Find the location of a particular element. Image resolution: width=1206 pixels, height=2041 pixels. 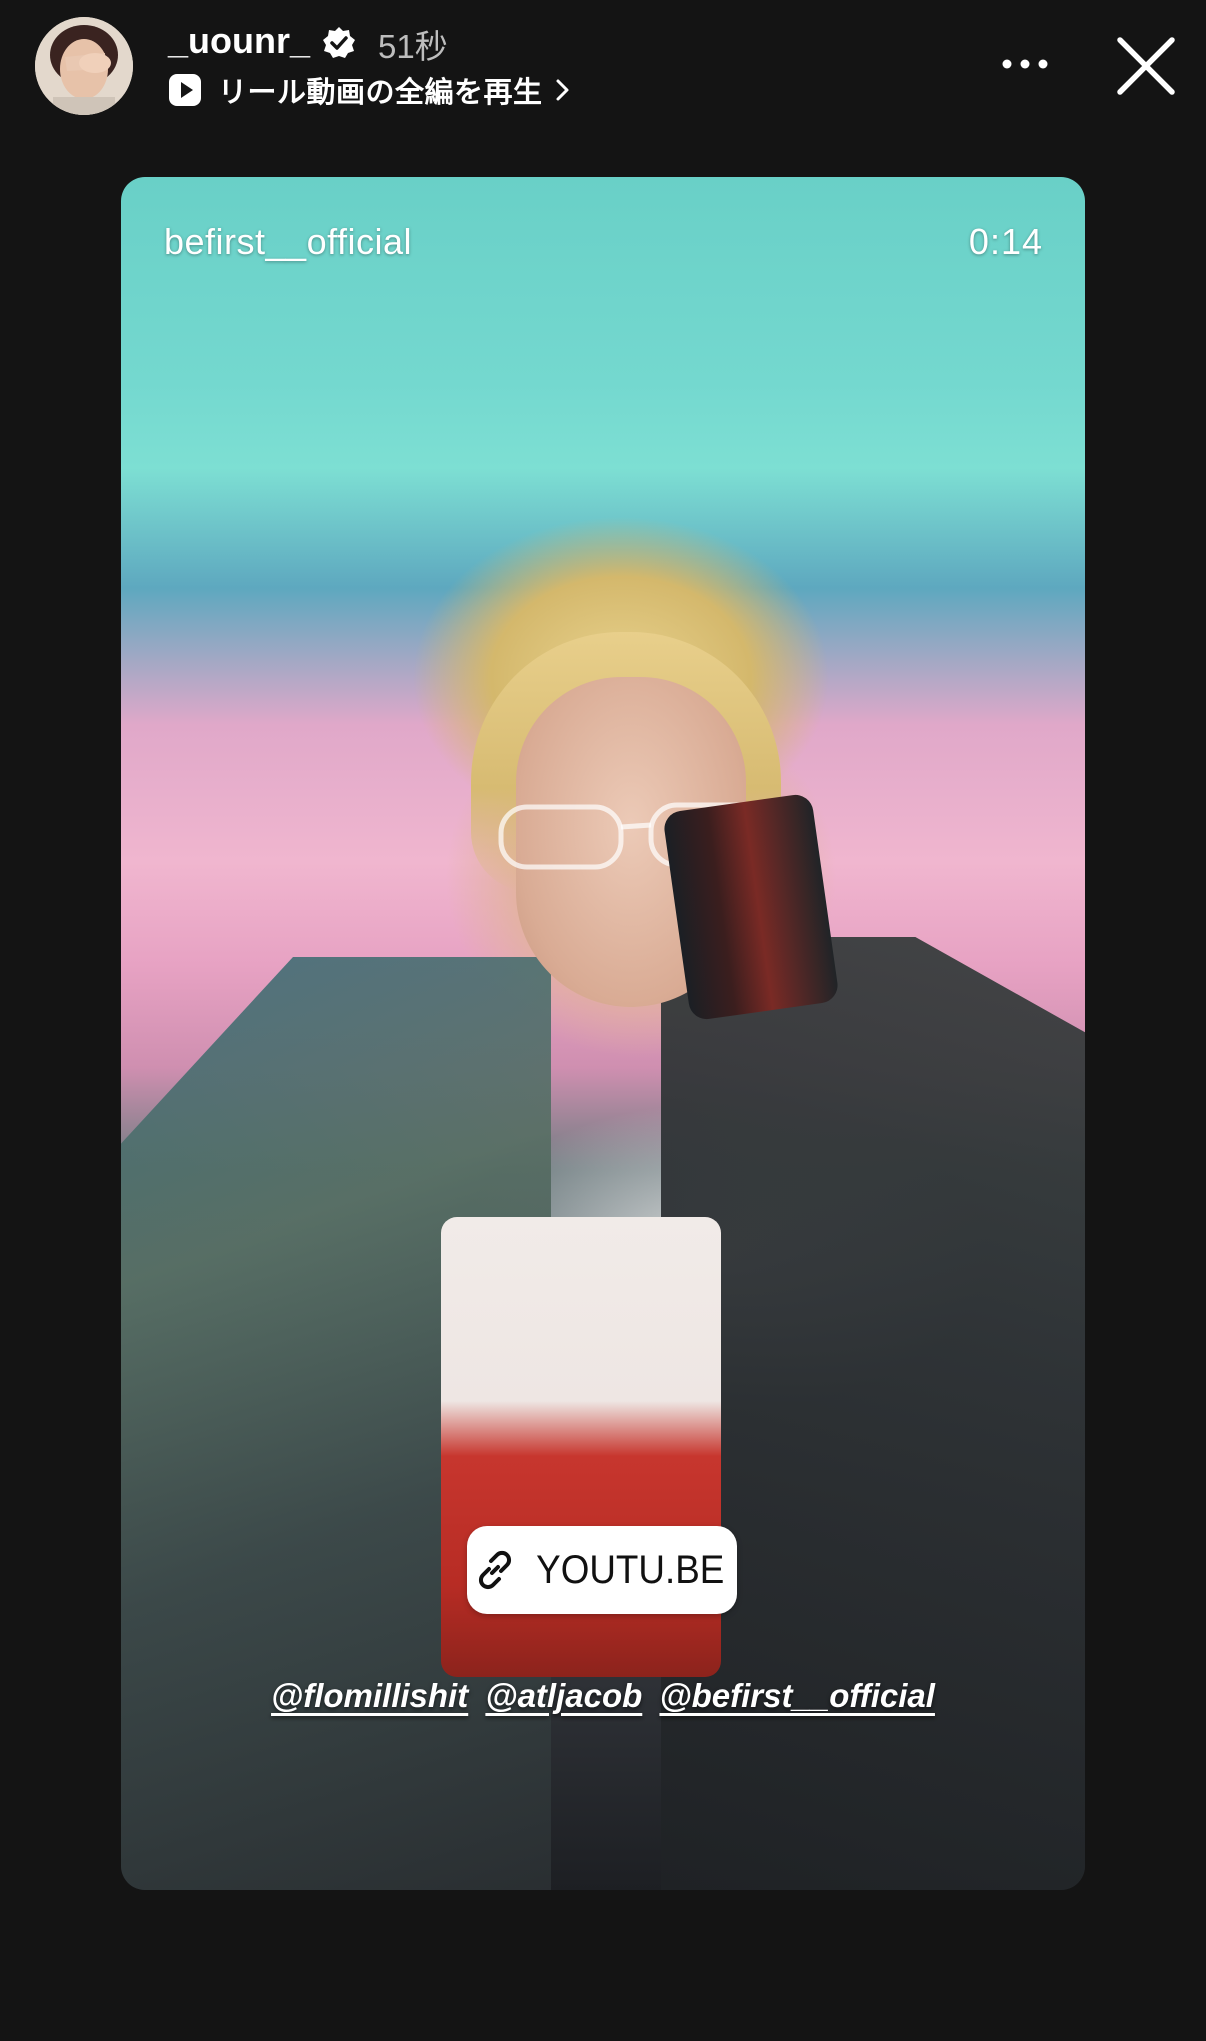

link-sticker: YOUTU.BE is located at coordinates (602, 1570).